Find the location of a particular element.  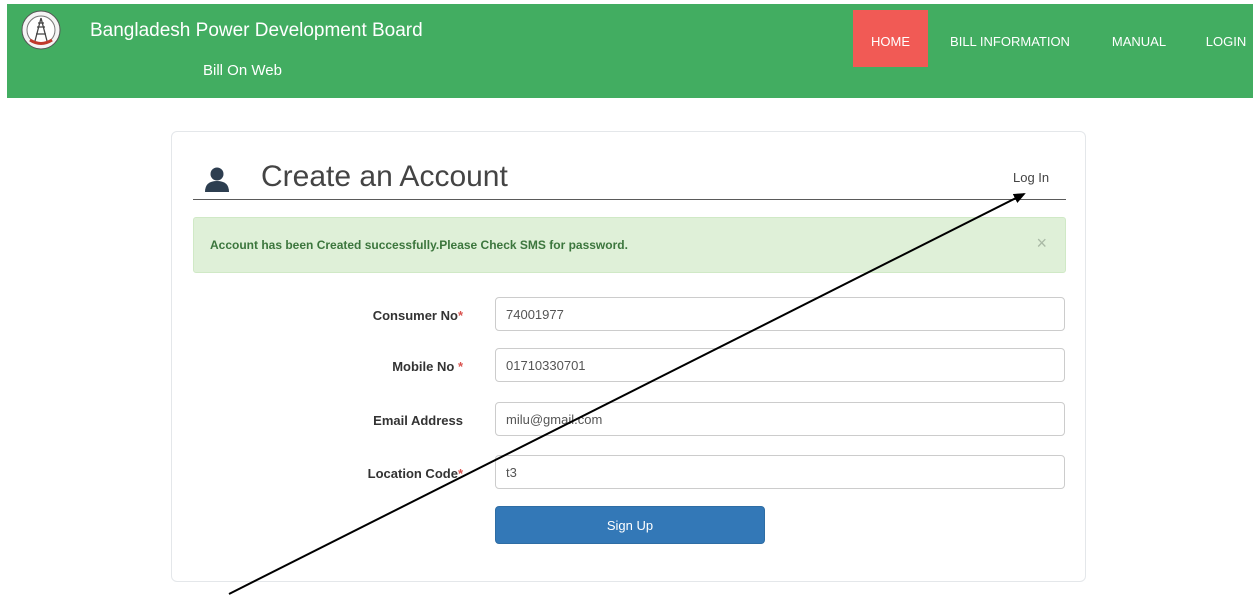

brand-subtitle: Bill On Web is located at coordinates (242, 70).